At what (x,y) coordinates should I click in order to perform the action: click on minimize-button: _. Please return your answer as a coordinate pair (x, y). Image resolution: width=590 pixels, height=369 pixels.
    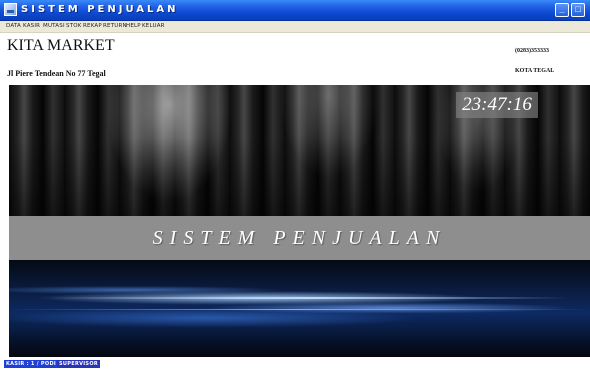
    Looking at the image, I should click on (562, 10).